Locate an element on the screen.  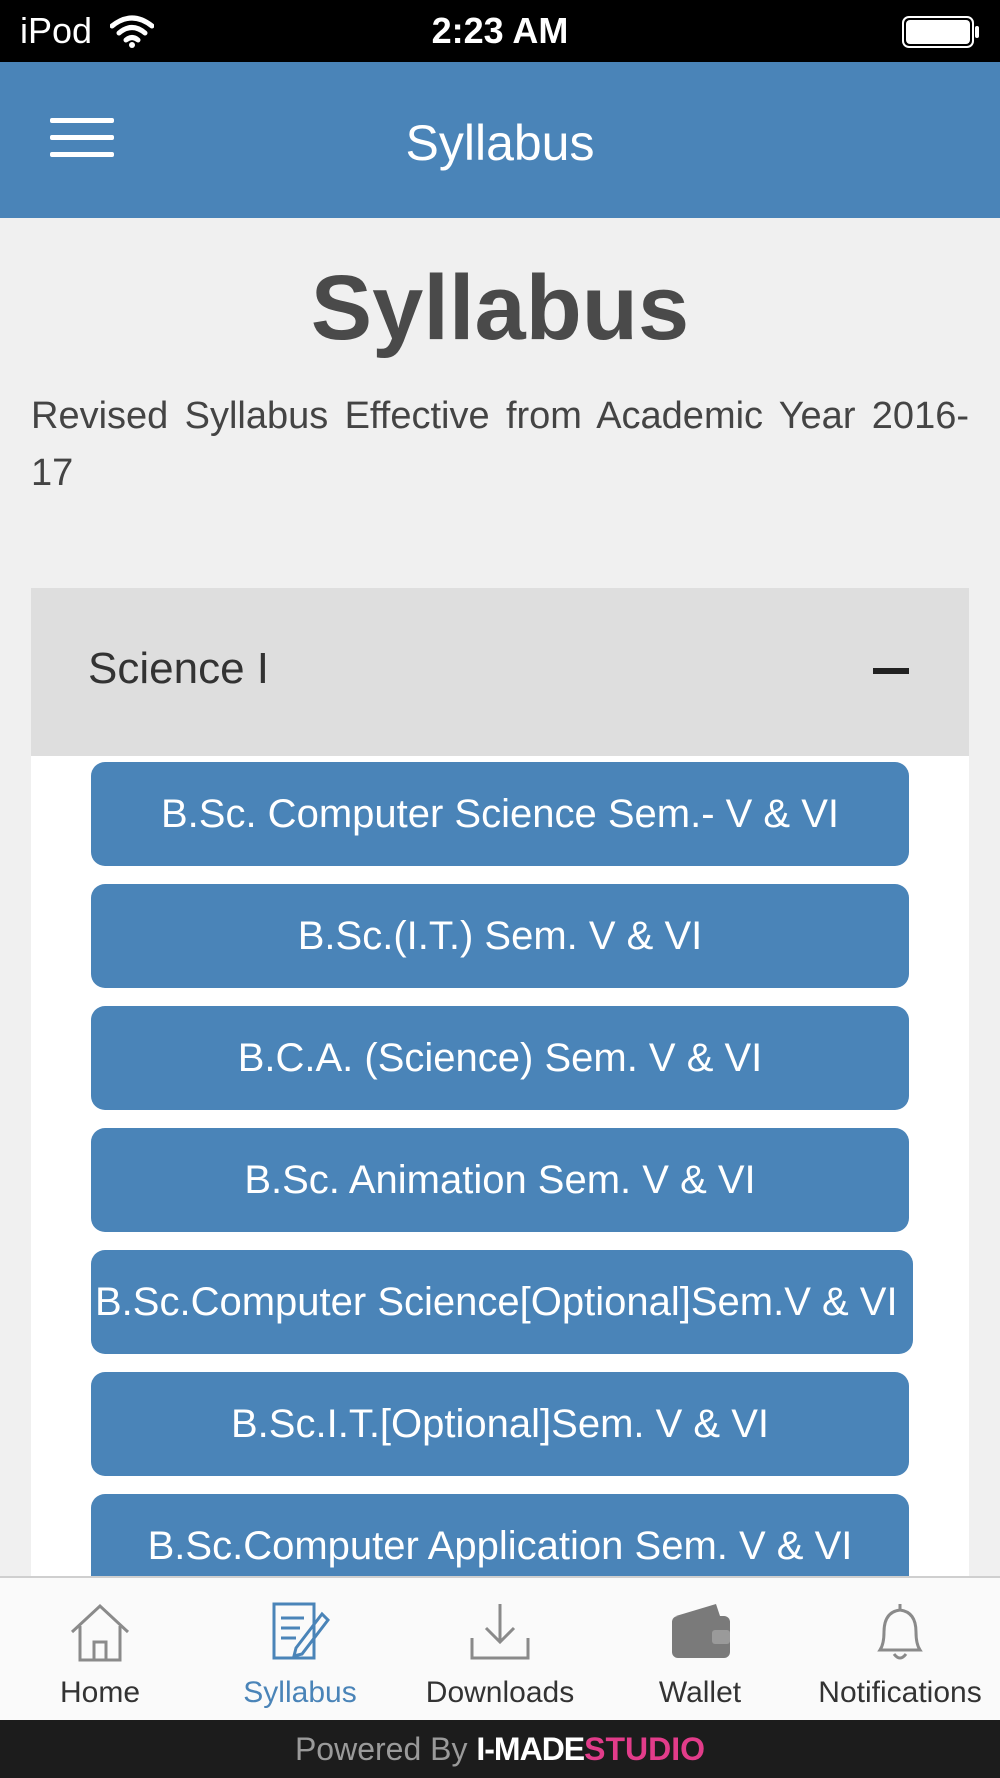
accordion-header-science-i: Science I is located at coordinates (500, 672).